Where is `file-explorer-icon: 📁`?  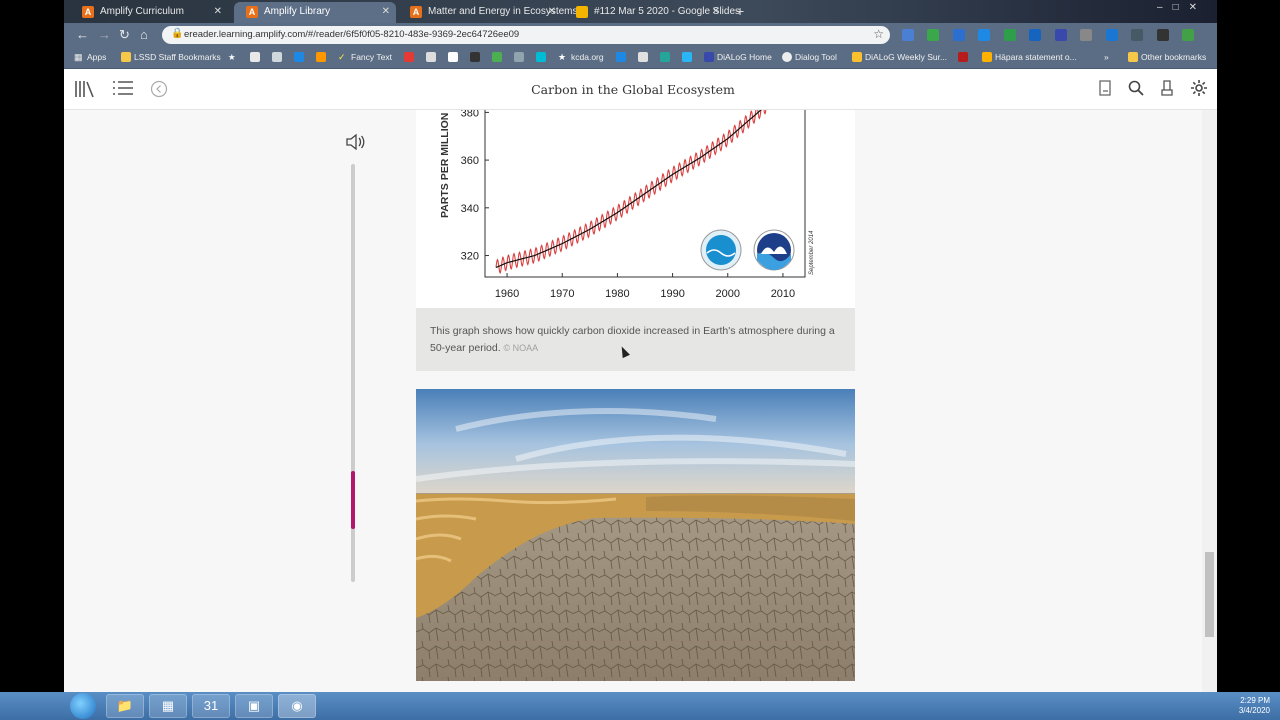
file-explorer-icon: 📁 is located at coordinates (125, 706).